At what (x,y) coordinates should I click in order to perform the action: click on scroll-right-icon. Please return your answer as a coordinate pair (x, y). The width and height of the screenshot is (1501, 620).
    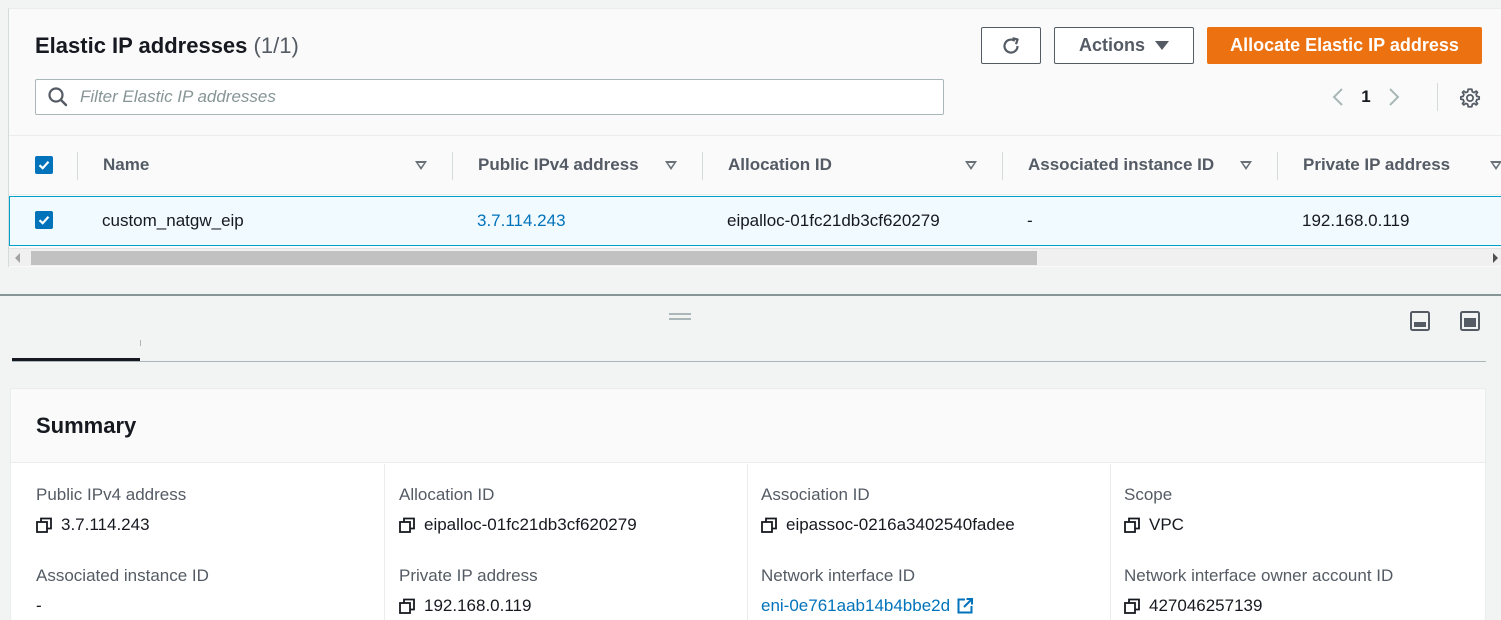
    Looking at the image, I should click on (1495, 258).